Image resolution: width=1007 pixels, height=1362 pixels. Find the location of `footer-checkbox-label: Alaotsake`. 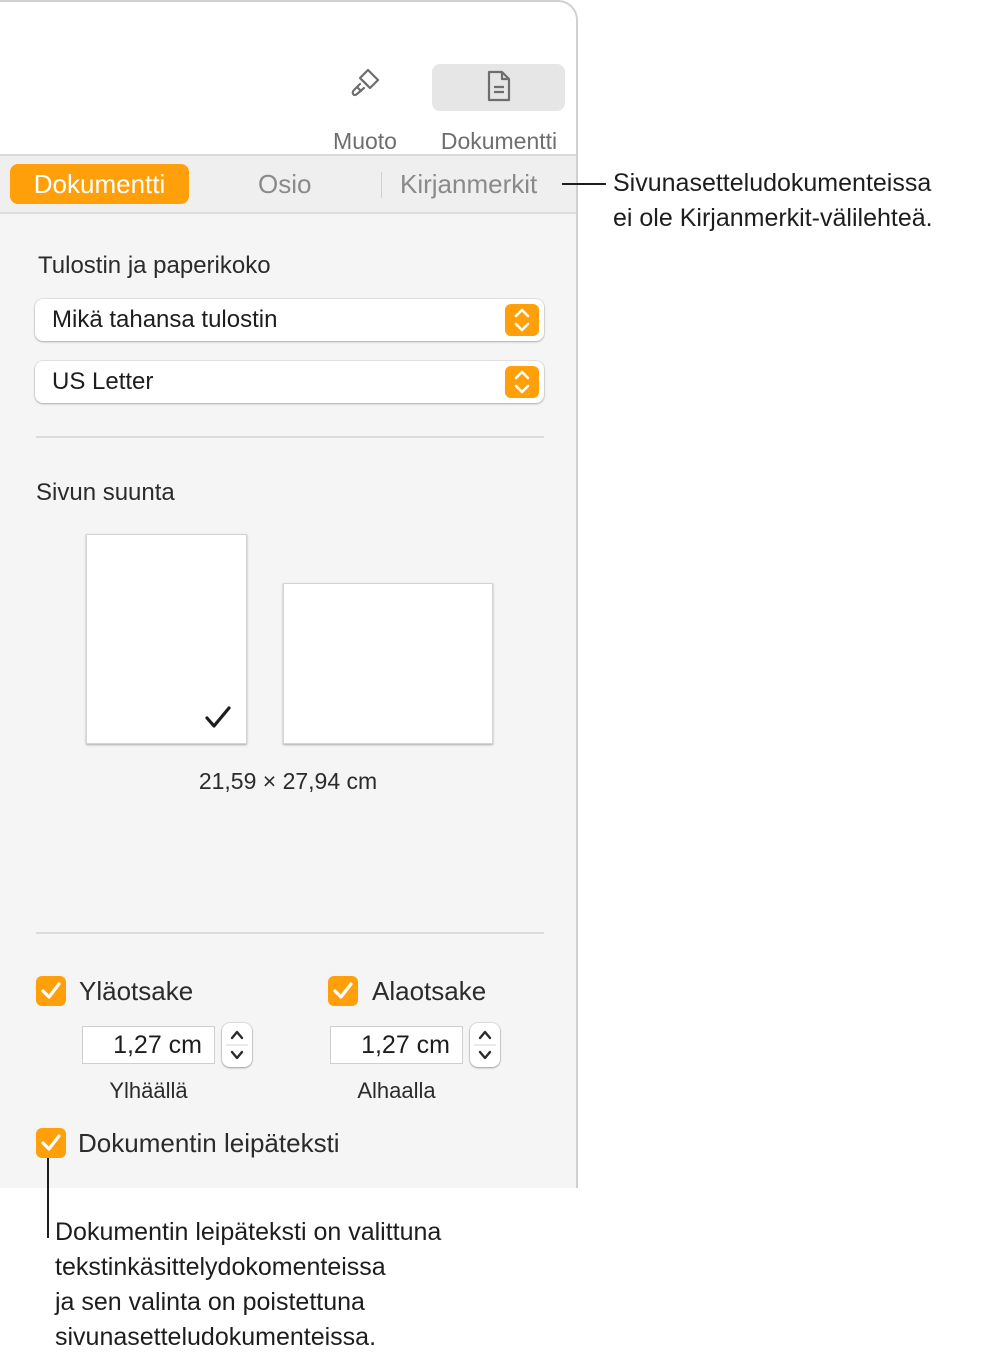

footer-checkbox-label: Alaotsake is located at coordinates (429, 991).